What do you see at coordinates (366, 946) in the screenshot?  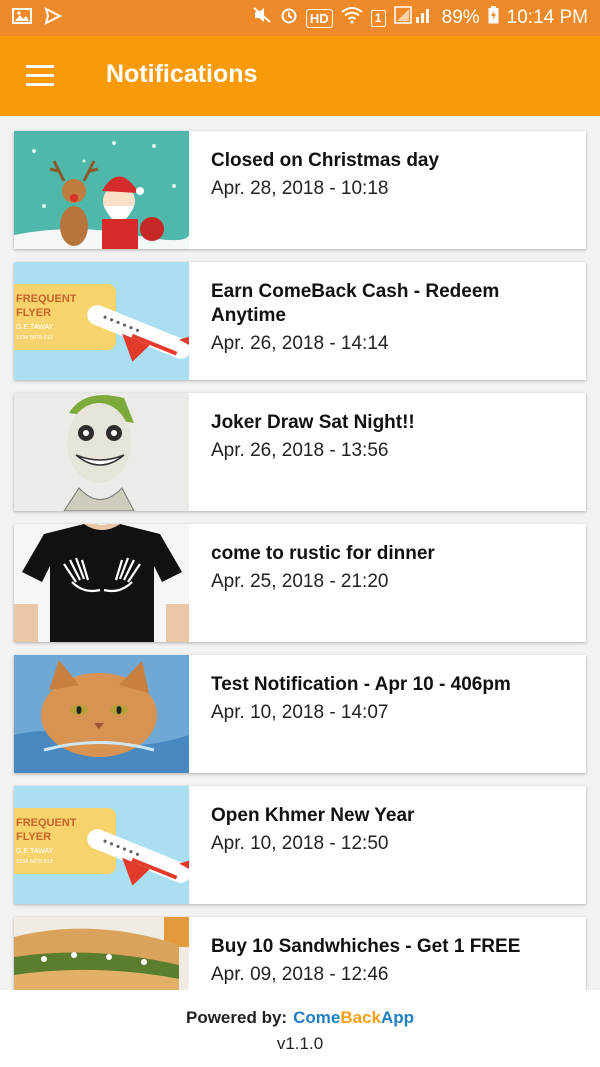 I see `notification-title: Buy 10 Sandwhiches - Get 1 FREE` at bounding box center [366, 946].